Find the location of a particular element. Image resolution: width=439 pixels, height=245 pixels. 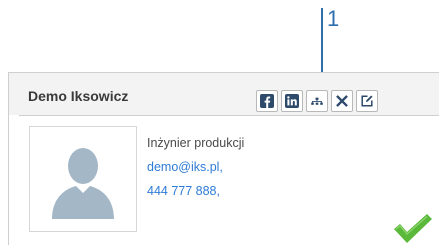

card-toolbar is located at coordinates (317, 101).